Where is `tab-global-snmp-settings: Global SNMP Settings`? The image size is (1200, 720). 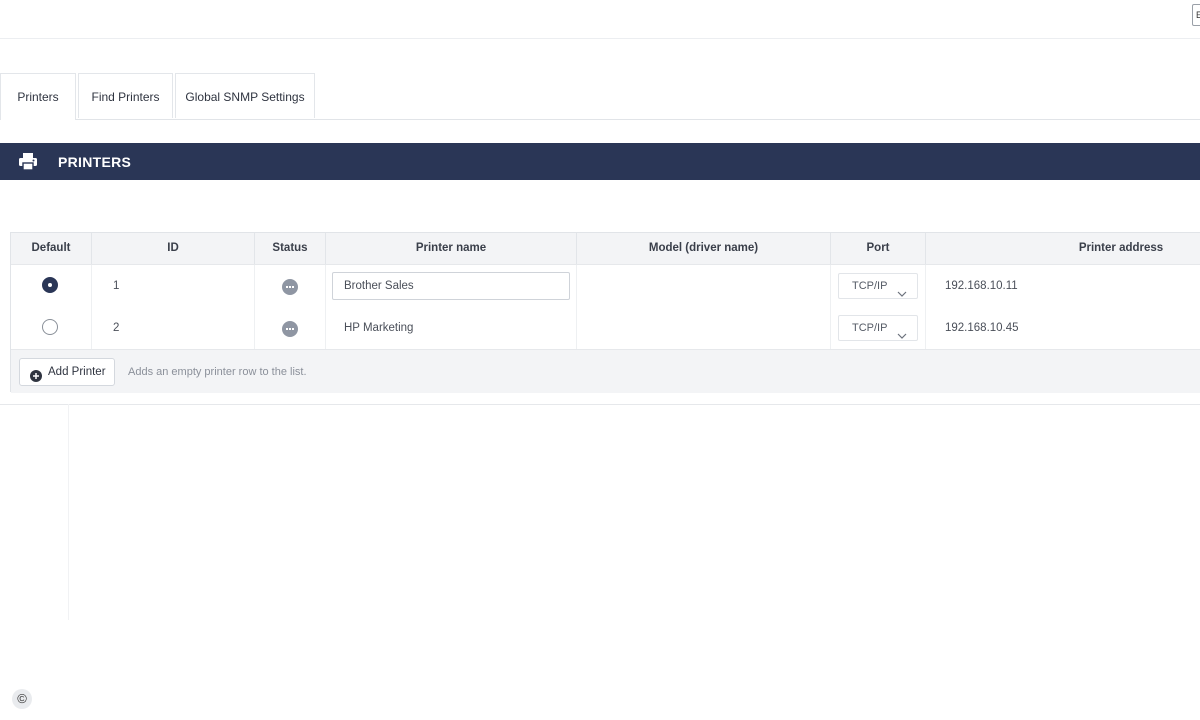
tab-global-snmp-settings: Global SNMP Settings is located at coordinates (245, 95).